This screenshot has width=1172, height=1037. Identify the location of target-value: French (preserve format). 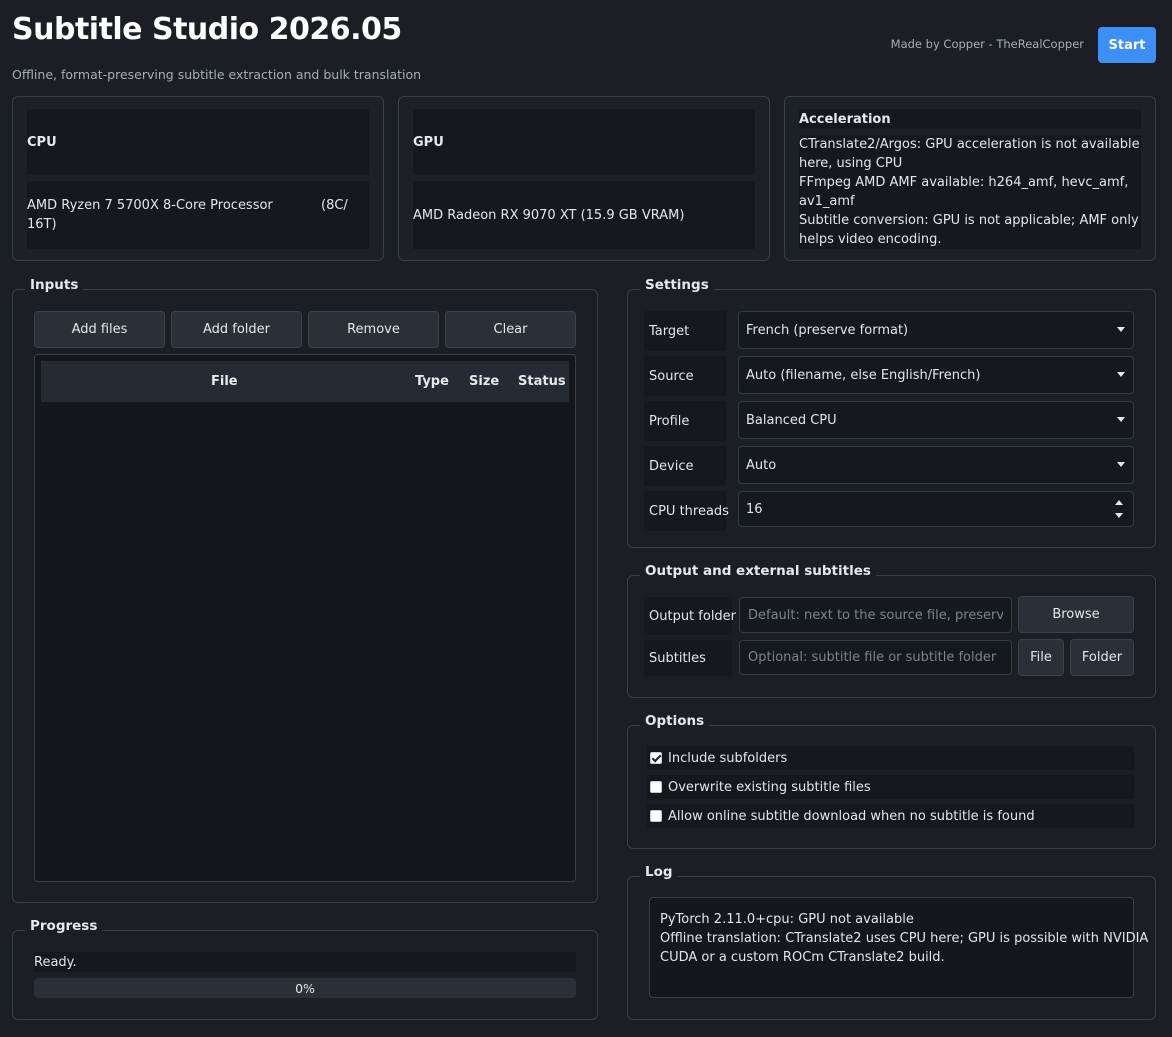
(827, 330).